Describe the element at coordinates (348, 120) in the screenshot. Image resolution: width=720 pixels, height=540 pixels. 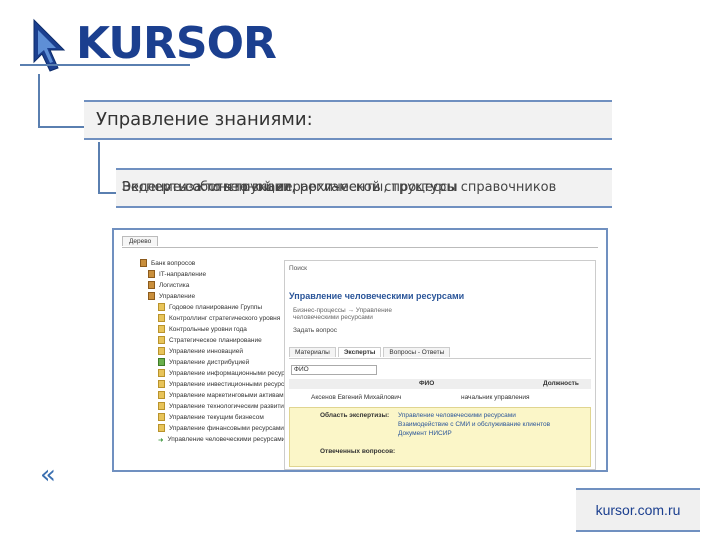
I see `section-heading: Управление знаниями:` at that location.